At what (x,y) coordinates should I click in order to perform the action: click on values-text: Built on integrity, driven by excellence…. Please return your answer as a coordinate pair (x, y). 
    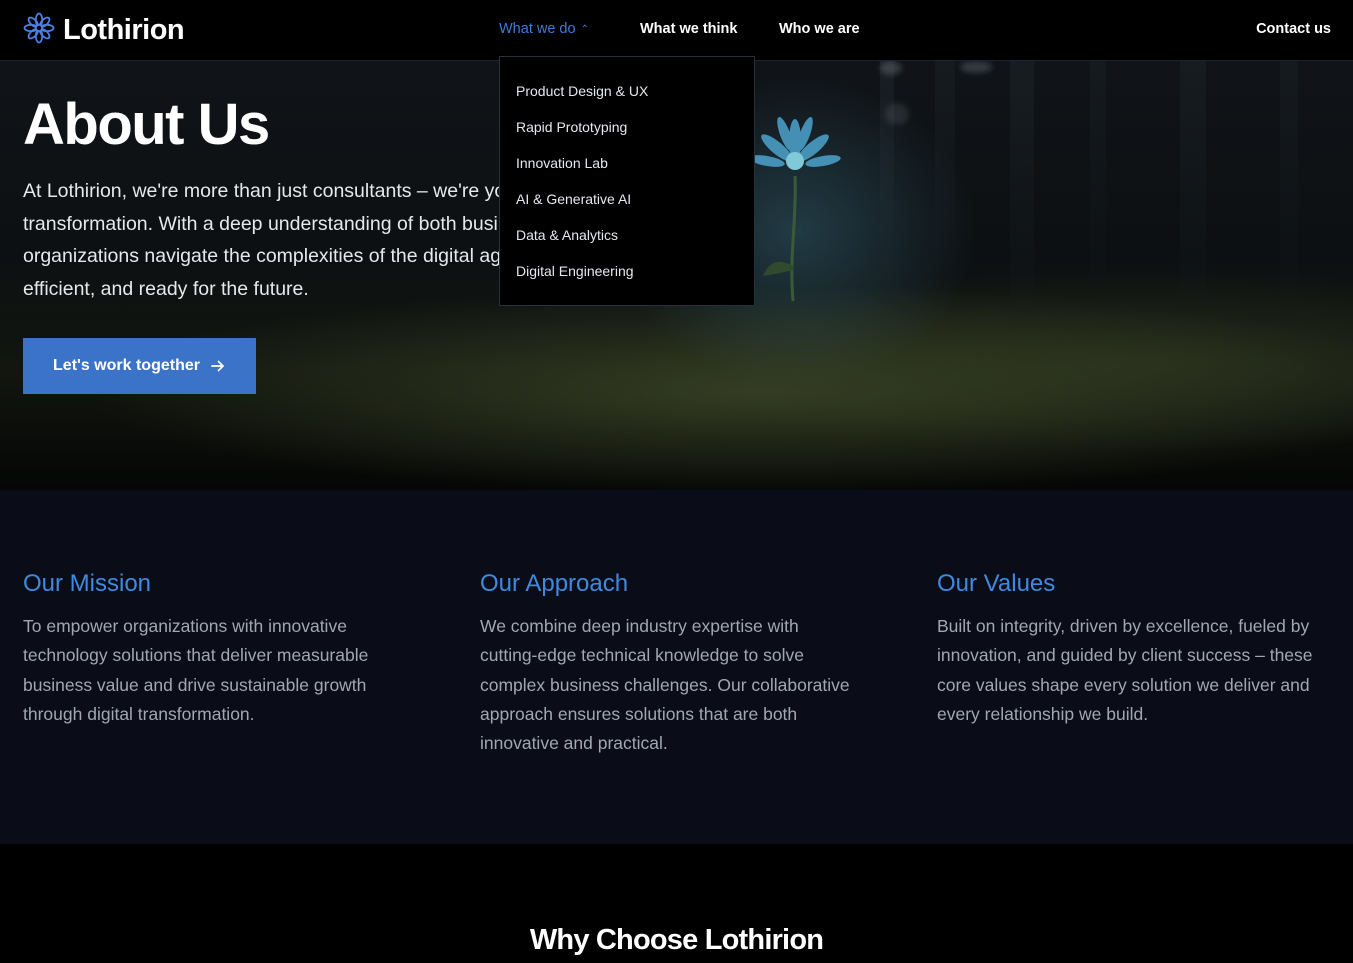
    Looking at the image, I should click on (1125, 670).